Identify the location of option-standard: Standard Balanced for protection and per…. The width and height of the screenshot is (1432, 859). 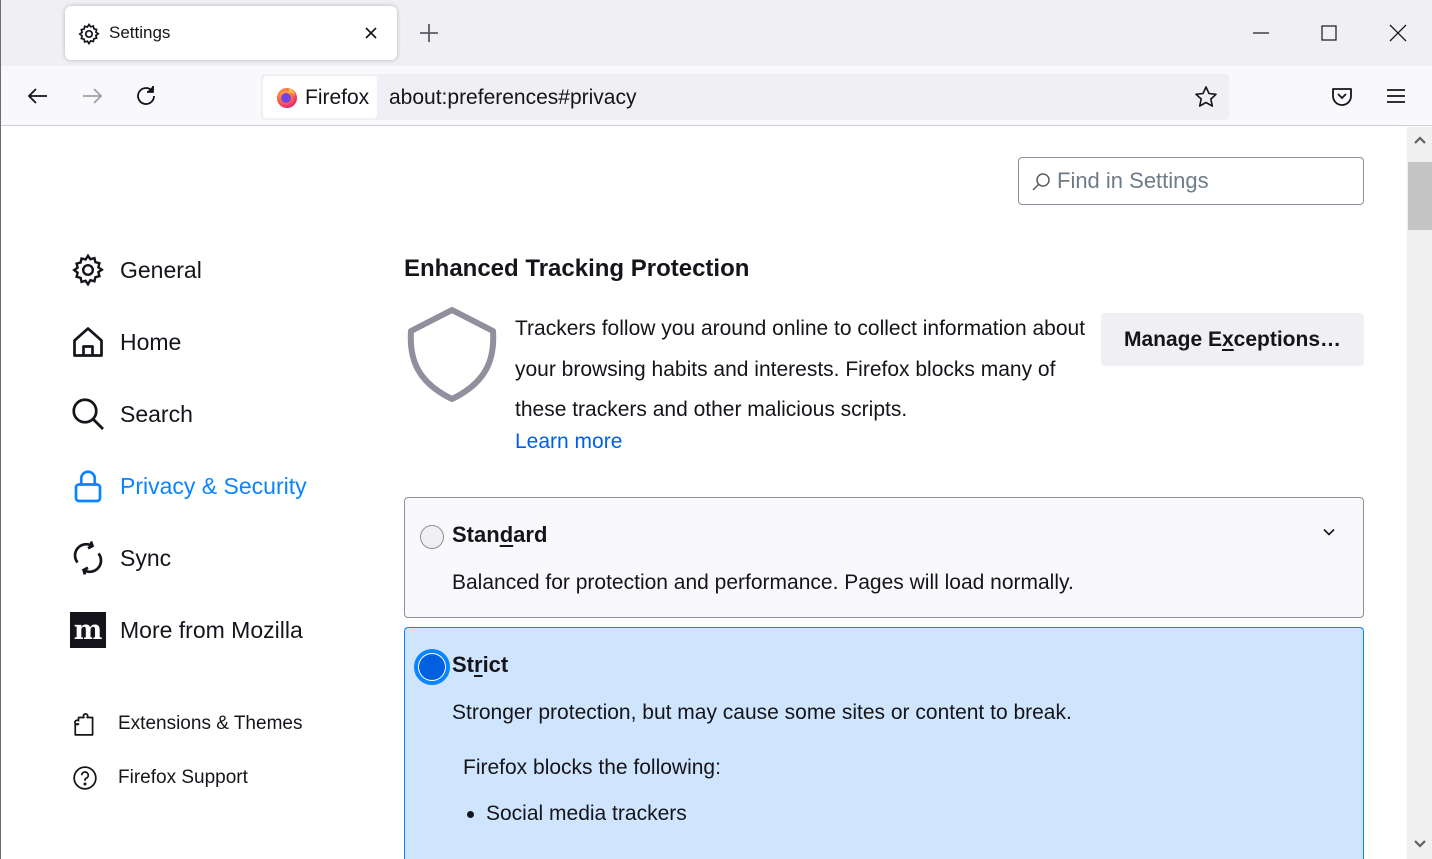
(884, 557).